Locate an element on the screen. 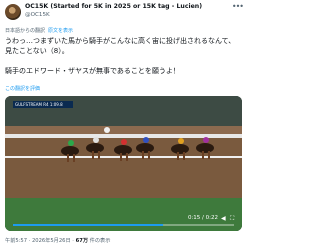 The width and height of the screenshot is (320, 250). user-handle: @OC15K is located at coordinates (37, 15).